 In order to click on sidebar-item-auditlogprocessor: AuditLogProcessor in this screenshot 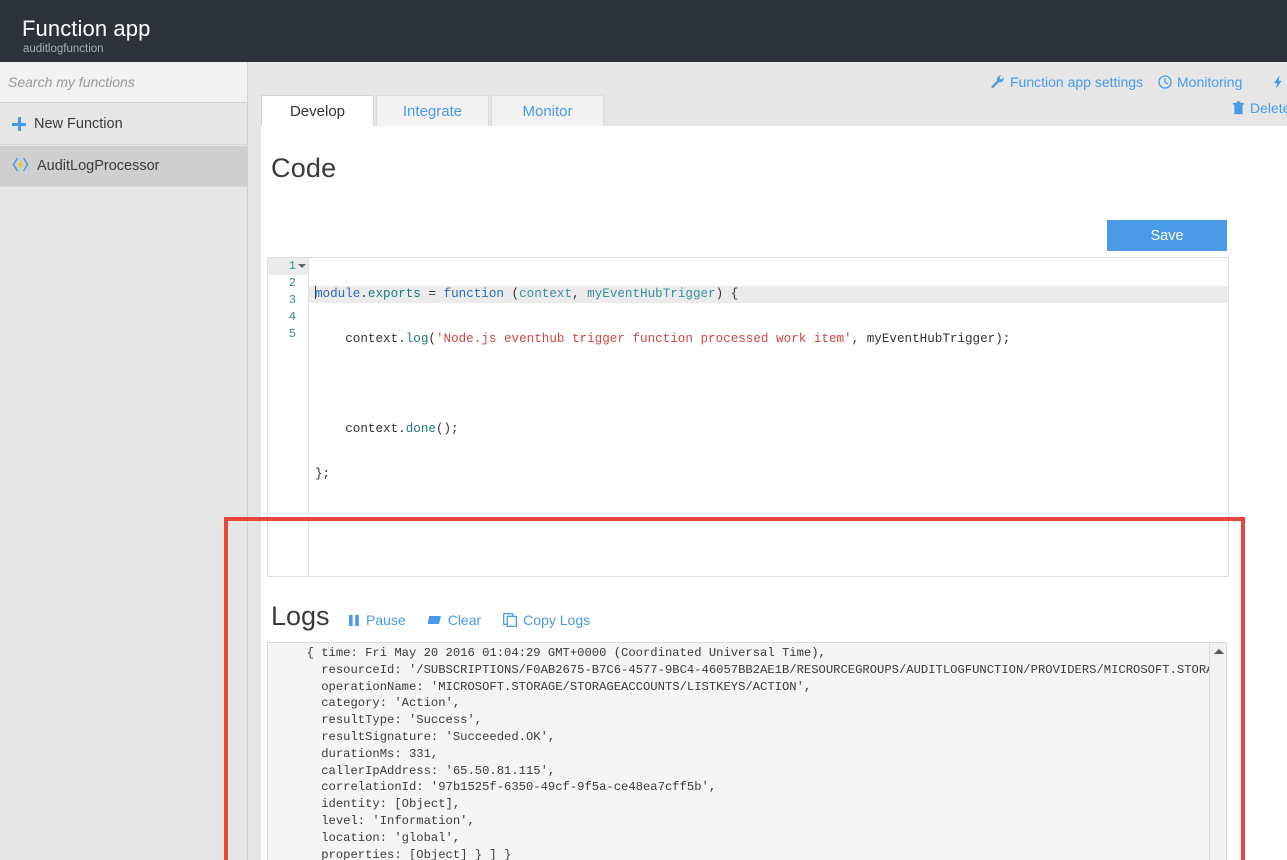, I will do `click(123, 166)`.